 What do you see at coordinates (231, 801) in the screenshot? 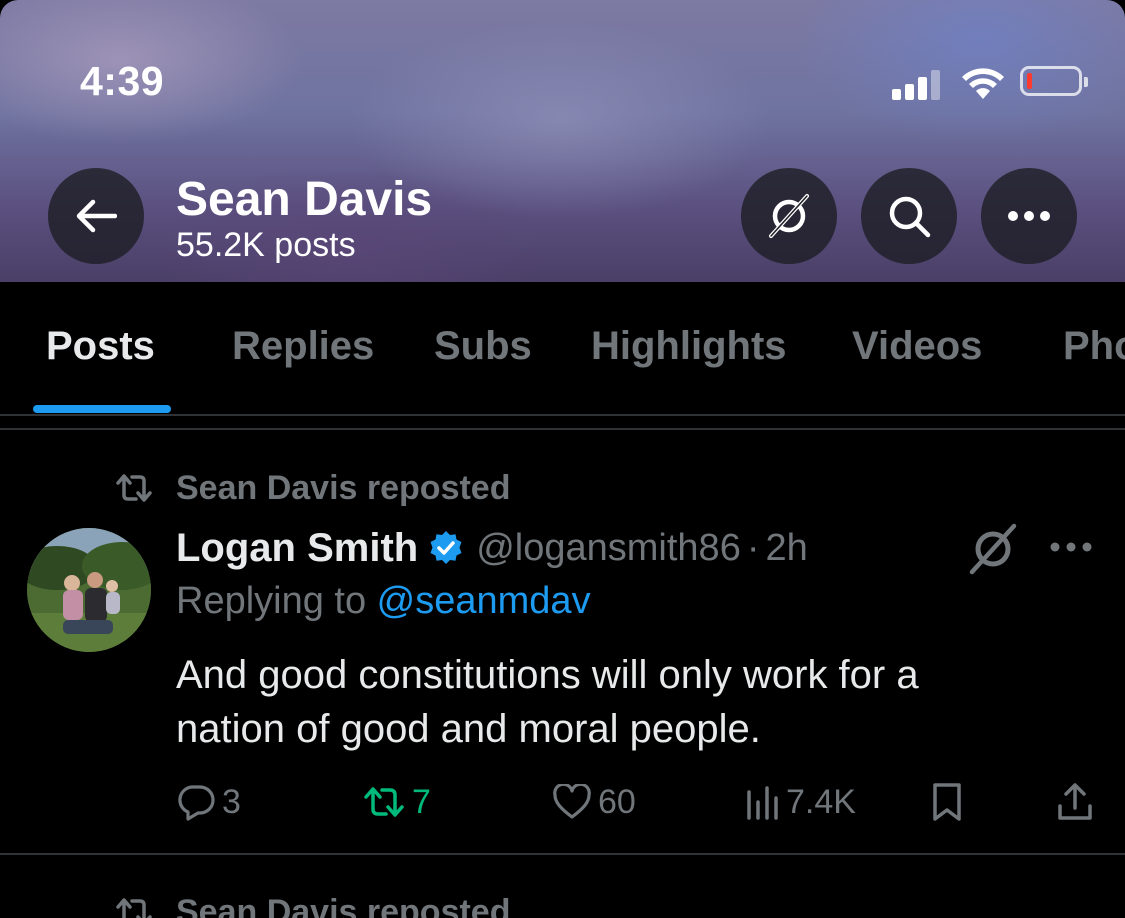
I see `reply-count: 3` at bounding box center [231, 801].